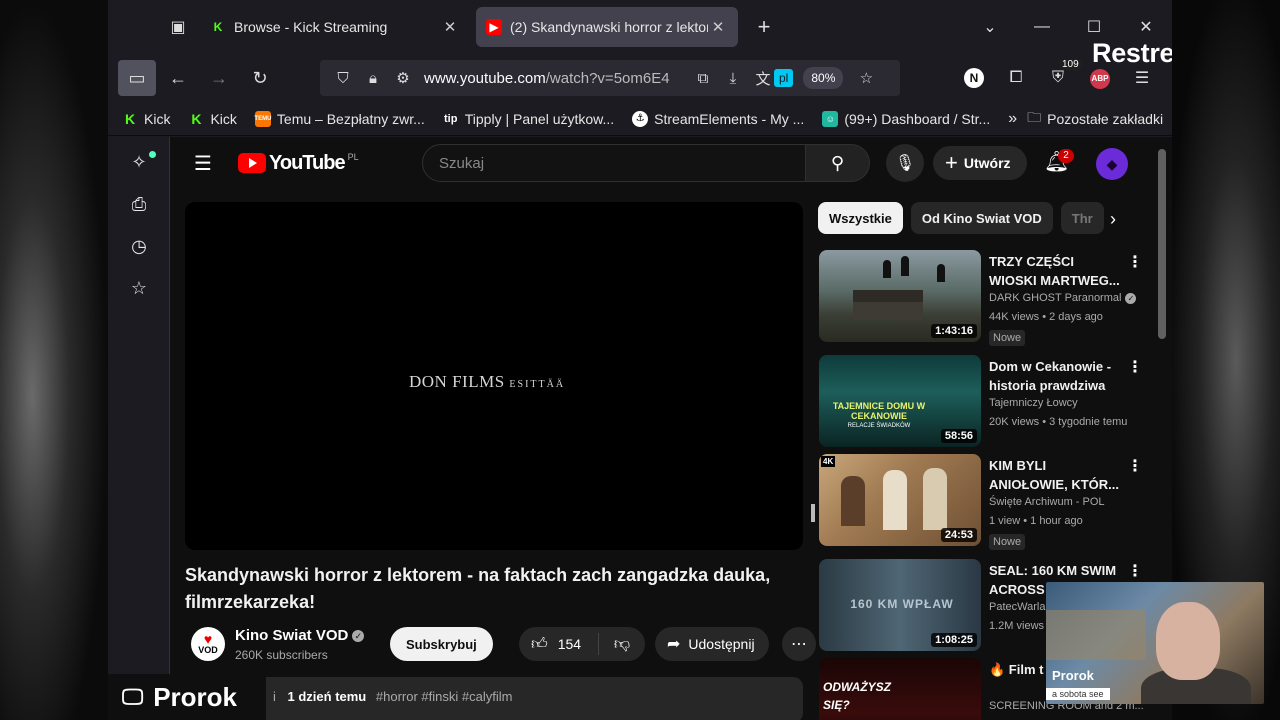  Describe the element at coordinates (178, 27) in the screenshot. I see `tab-overview-icon: ▣` at that location.